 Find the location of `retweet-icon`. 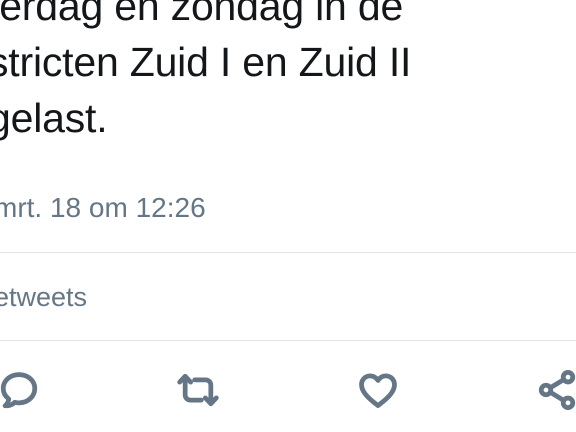

retweet-icon is located at coordinates (198, 390).